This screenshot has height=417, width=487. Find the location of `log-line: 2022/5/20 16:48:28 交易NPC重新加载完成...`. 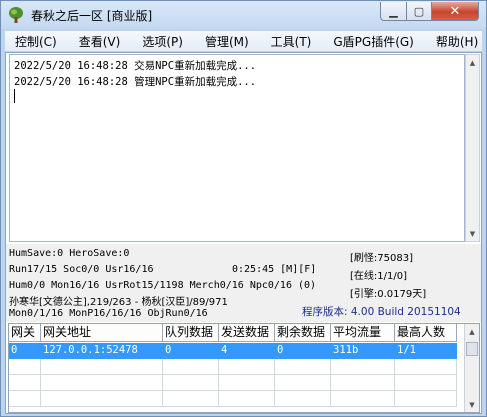

log-line: 2022/5/20 16:48:28 交易NPC重新加载完成... is located at coordinates (135, 66).